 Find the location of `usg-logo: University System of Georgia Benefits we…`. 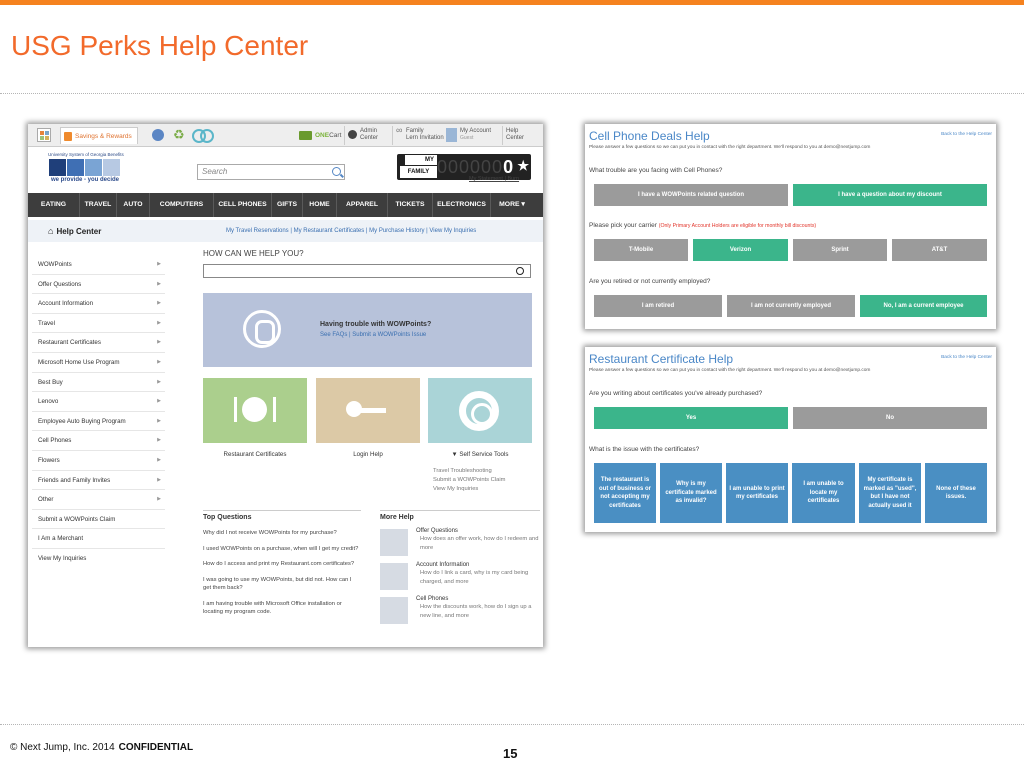

usg-logo: University System of Georgia Benefits we… is located at coordinates (88, 171).